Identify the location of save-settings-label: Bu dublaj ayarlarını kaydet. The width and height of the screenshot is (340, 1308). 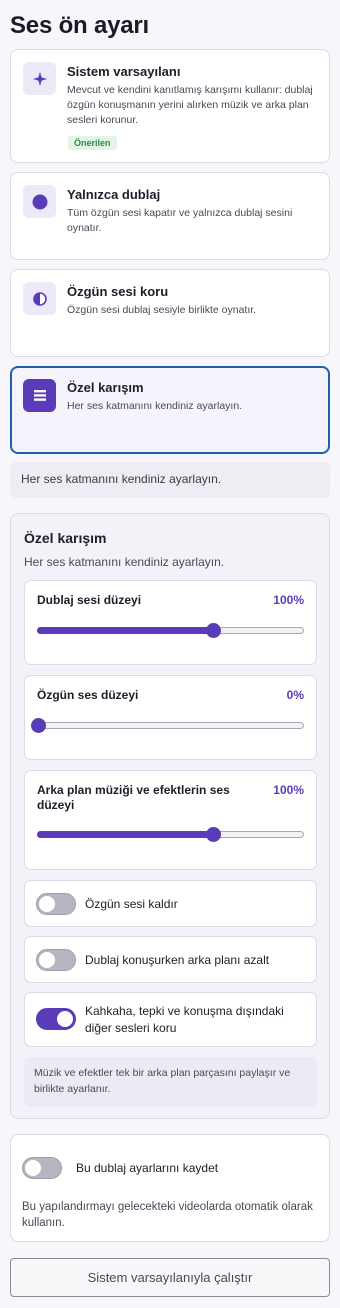
(147, 1168).